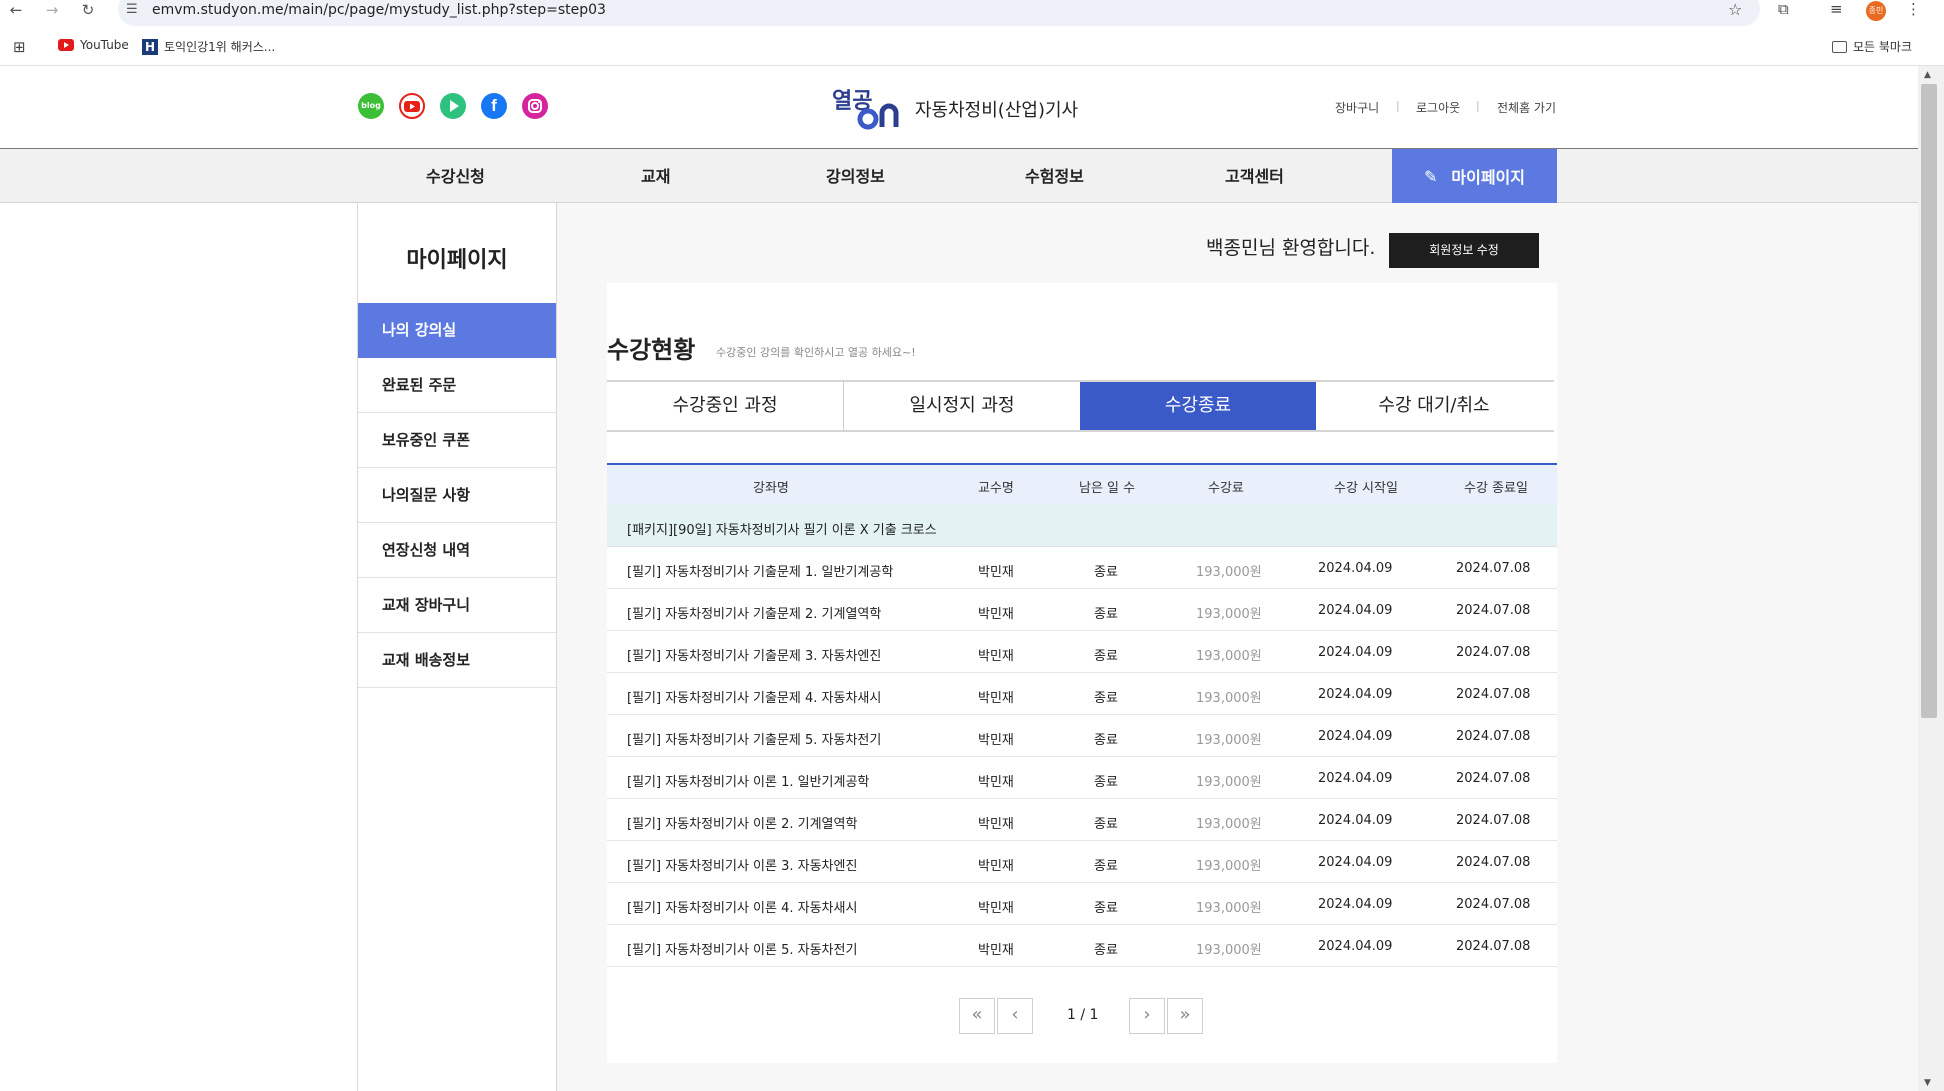 The width and height of the screenshot is (1944, 1091). Describe the element at coordinates (457, 385) in the screenshot. I see `sidebar-item-completed-orders: 완료된 주문` at that location.